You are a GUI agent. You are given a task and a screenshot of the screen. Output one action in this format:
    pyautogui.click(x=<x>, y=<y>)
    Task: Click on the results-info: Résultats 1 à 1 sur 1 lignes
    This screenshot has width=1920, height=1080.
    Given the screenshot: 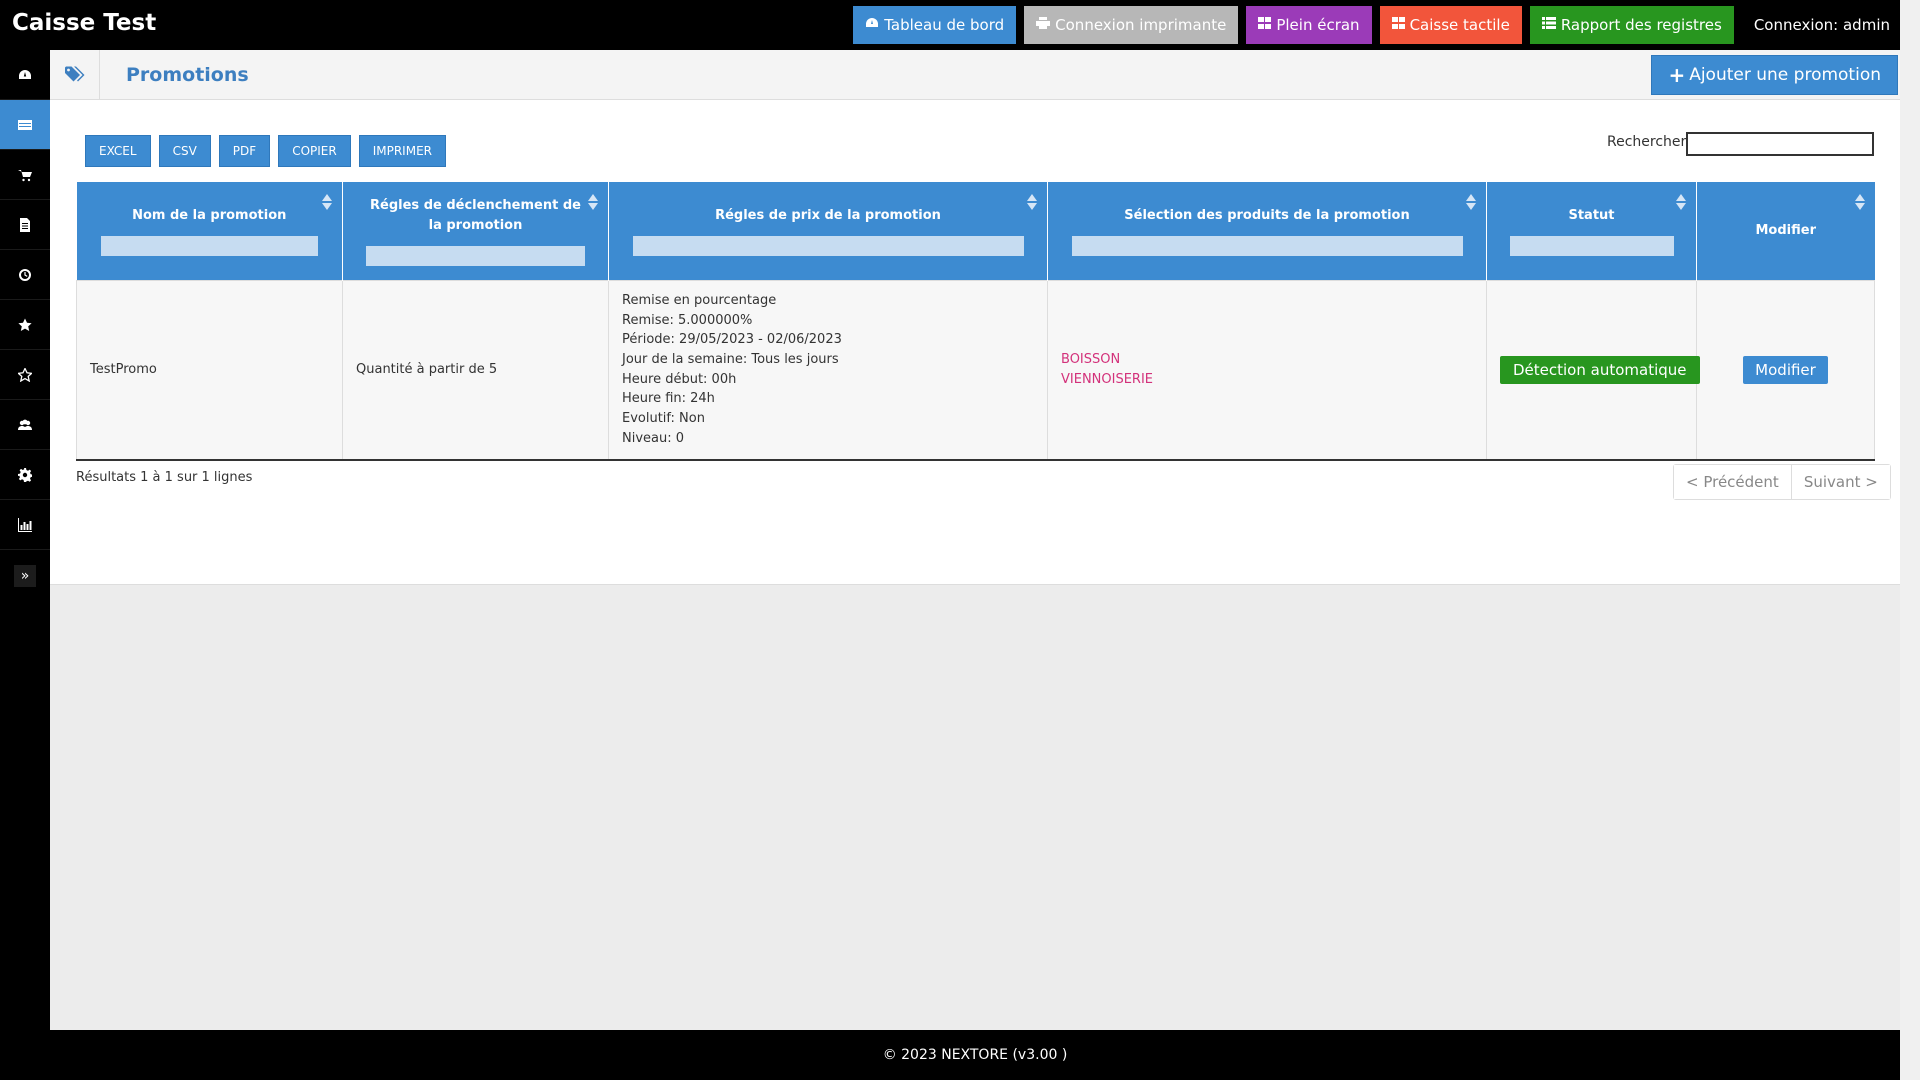 What is the action you would take?
    pyautogui.click(x=164, y=477)
    